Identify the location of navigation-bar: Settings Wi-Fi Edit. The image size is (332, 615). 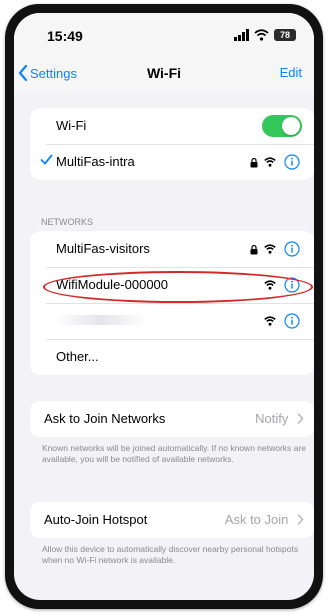
(164, 72).